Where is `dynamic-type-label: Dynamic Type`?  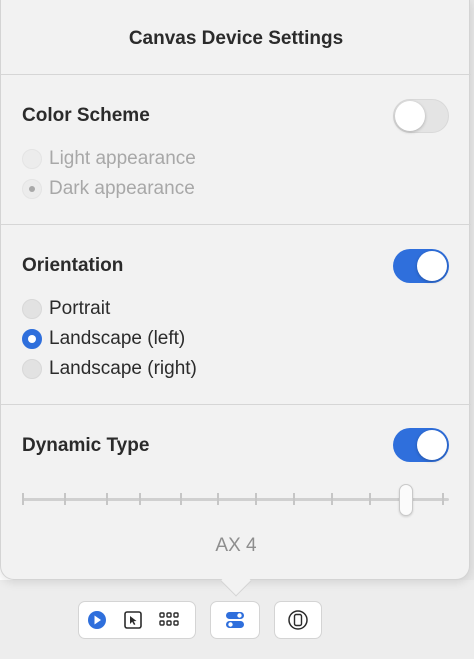 dynamic-type-label: Dynamic Type is located at coordinates (86, 445).